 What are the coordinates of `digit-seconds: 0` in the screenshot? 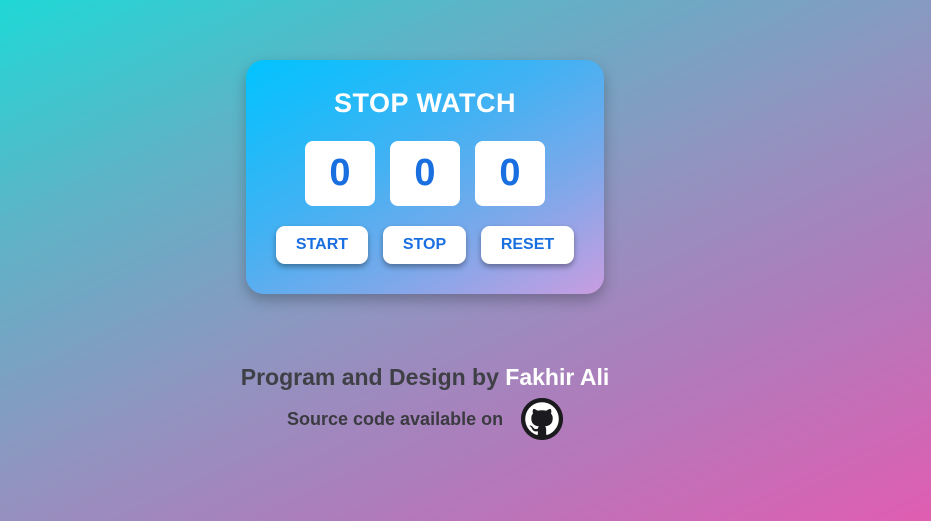 It's located at (510, 173).